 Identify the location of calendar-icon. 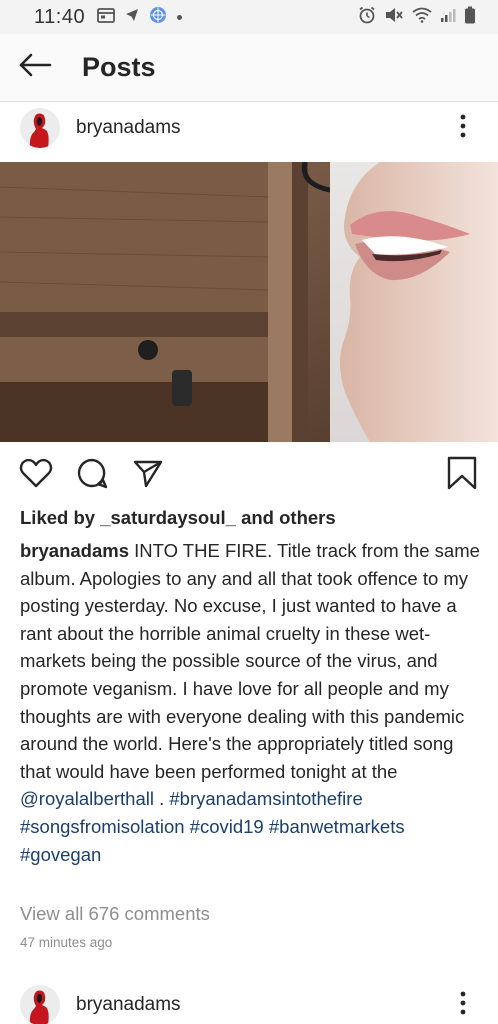
(106, 17).